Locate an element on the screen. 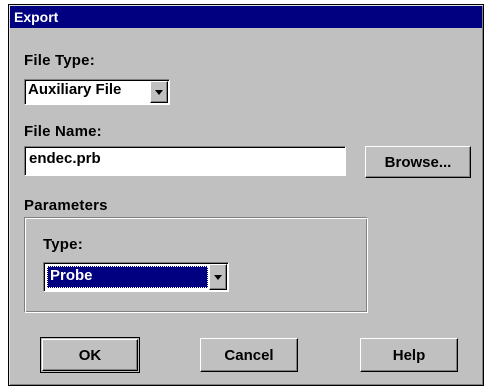  file-name-input: endec.prb is located at coordinates (185, 161).